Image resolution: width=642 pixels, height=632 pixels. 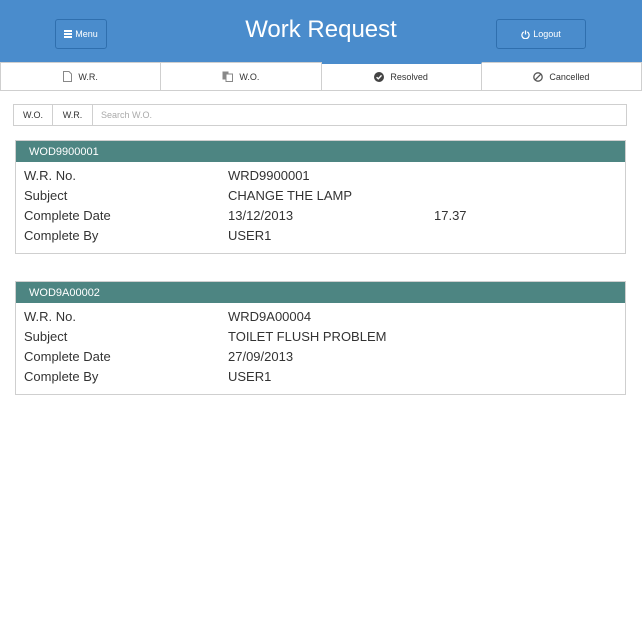 I want to click on tab-resolved: Resolved, so click(x=401, y=76).